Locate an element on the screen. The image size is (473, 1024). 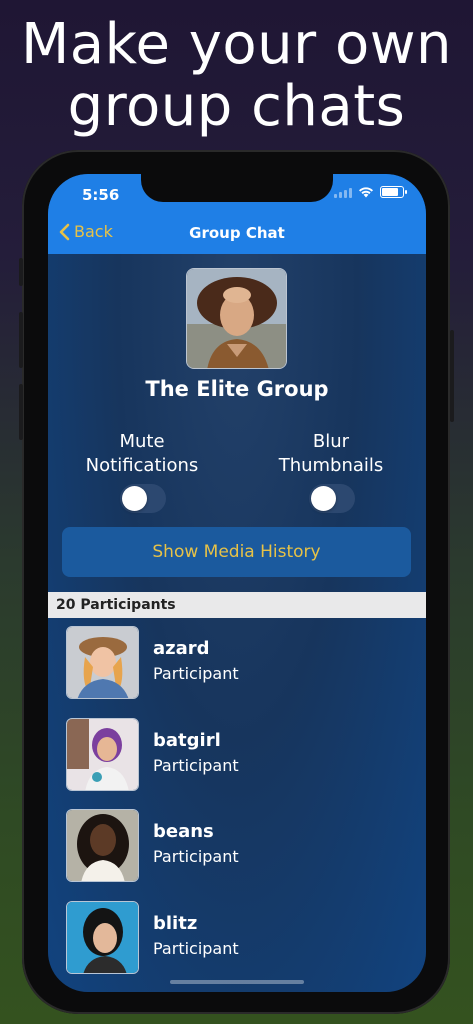
participant-row: azard Participant is located at coordinates (237, 670).